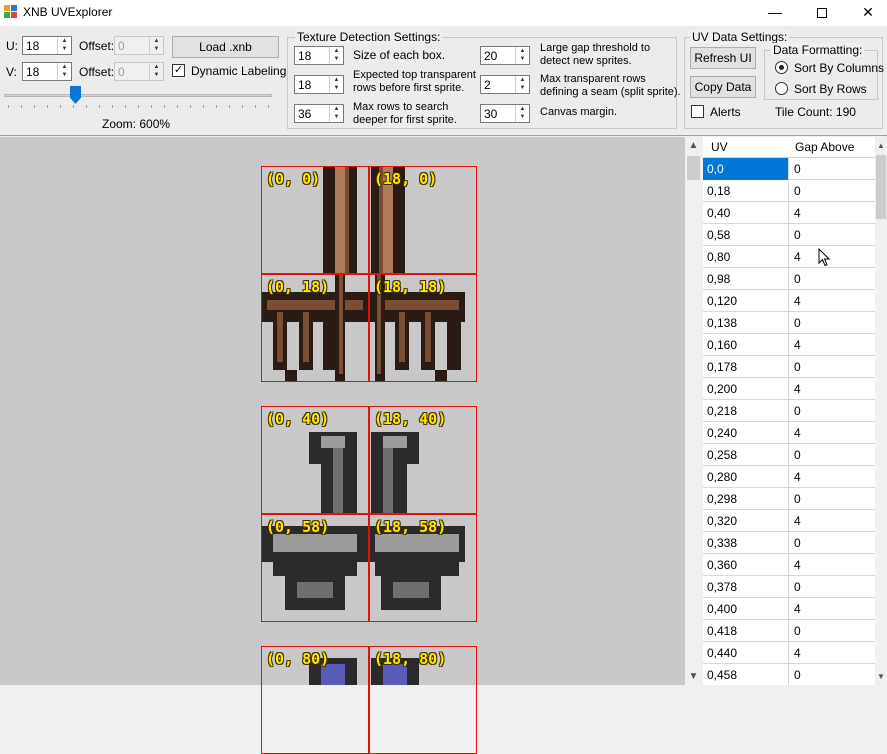 This screenshot has height=754, width=887. What do you see at coordinates (866, 12) in the screenshot?
I see `close-button: ✕` at bounding box center [866, 12].